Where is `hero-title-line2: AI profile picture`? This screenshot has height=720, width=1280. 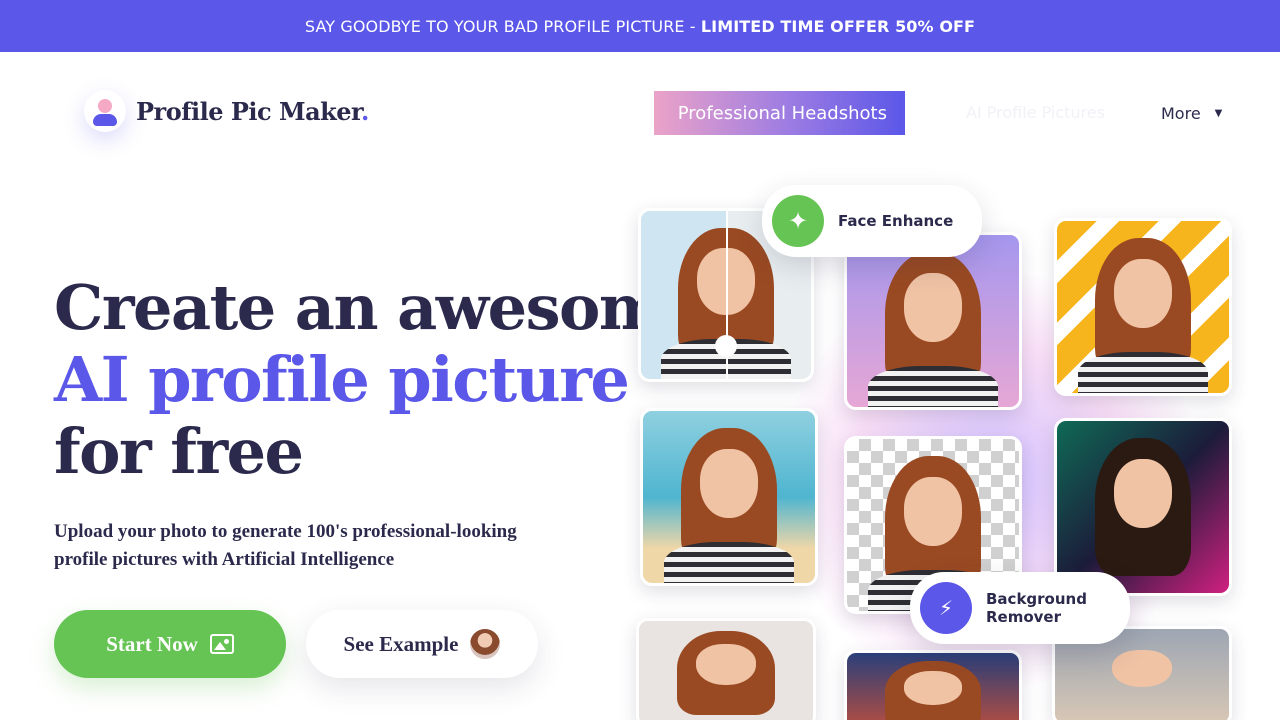
hero-title-line2: AI profile picture is located at coordinates (342, 379).